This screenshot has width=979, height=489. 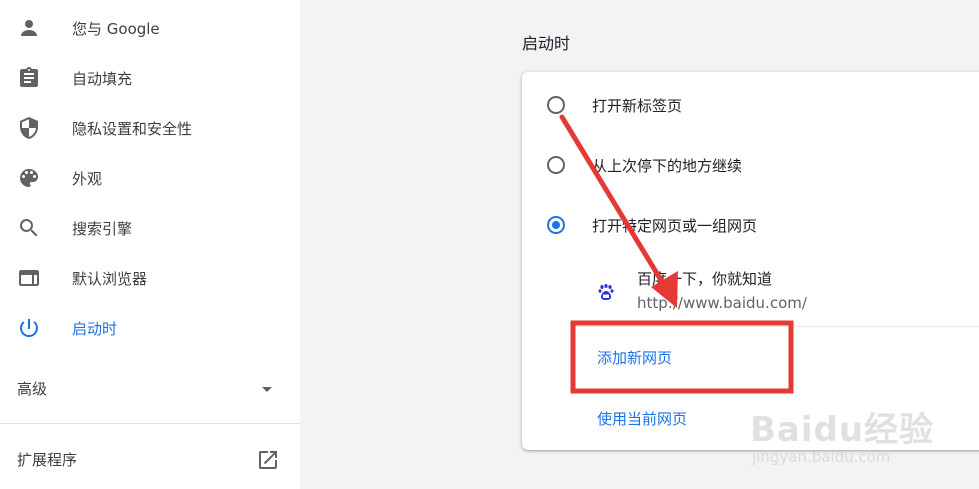 What do you see at coordinates (29, 178) in the screenshot?
I see `palette-icon` at bounding box center [29, 178].